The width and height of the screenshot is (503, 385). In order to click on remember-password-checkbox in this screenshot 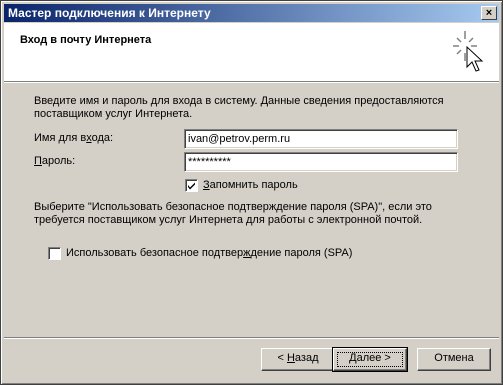, I will do `click(191, 185)`.